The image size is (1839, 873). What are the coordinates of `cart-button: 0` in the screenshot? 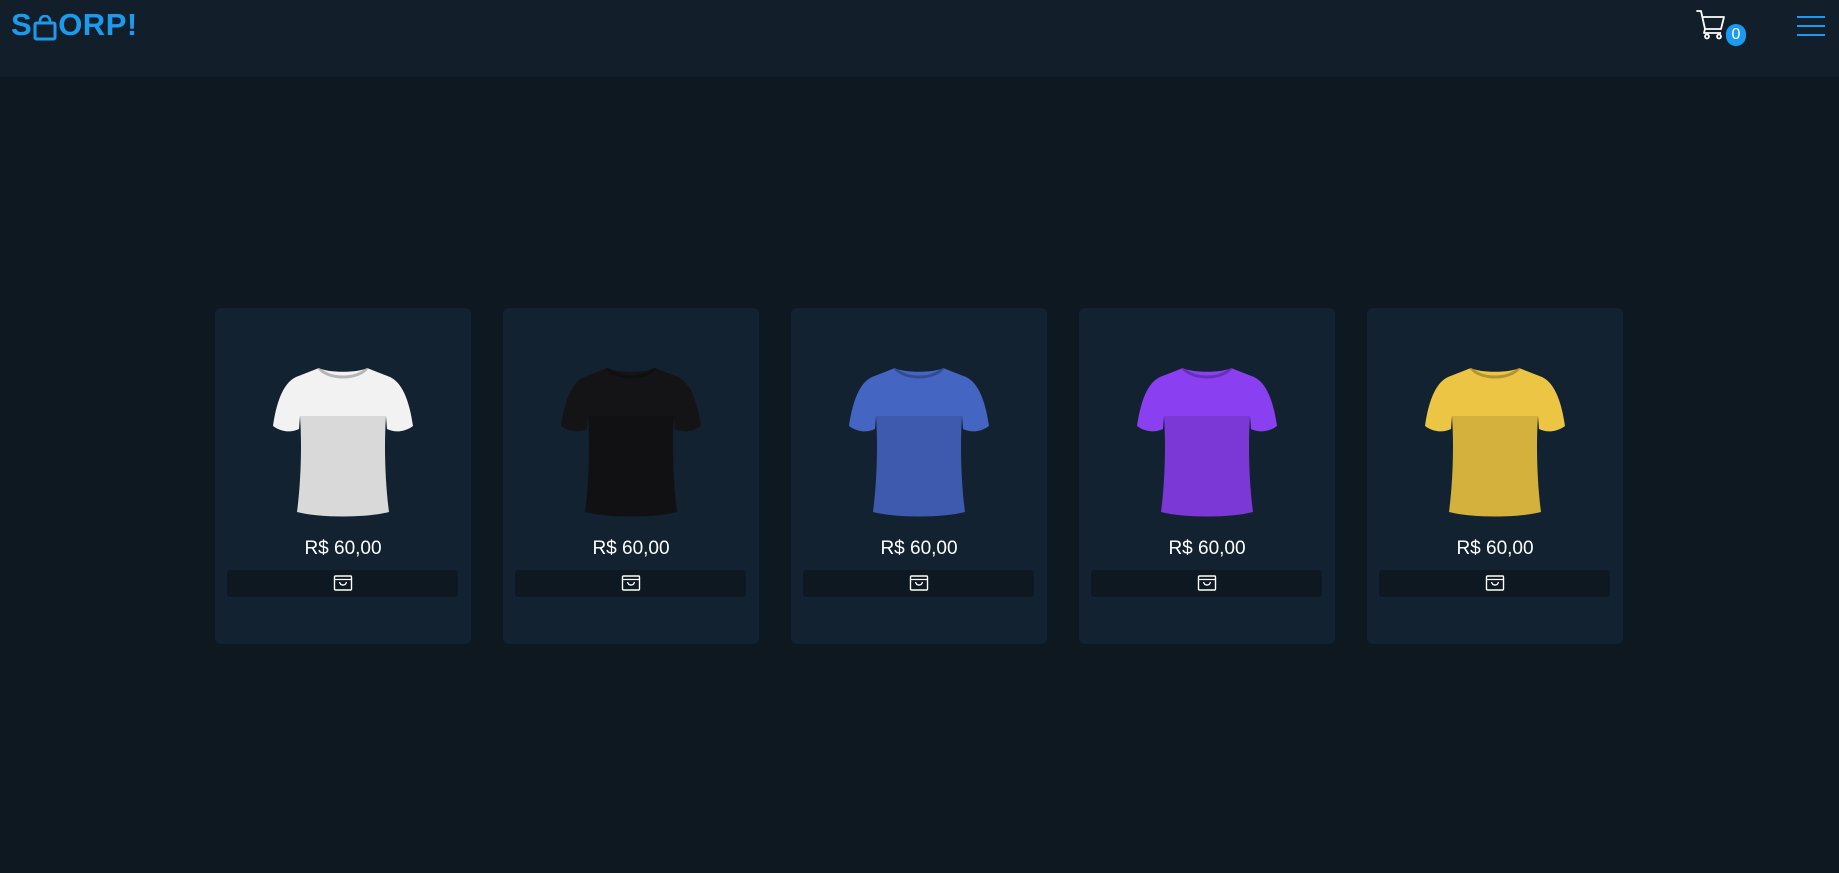 It's located at (1720, 28).